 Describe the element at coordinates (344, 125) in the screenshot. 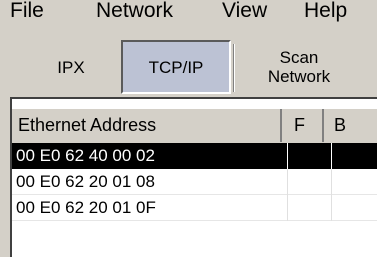

I see `column-header-b: B` at that location.